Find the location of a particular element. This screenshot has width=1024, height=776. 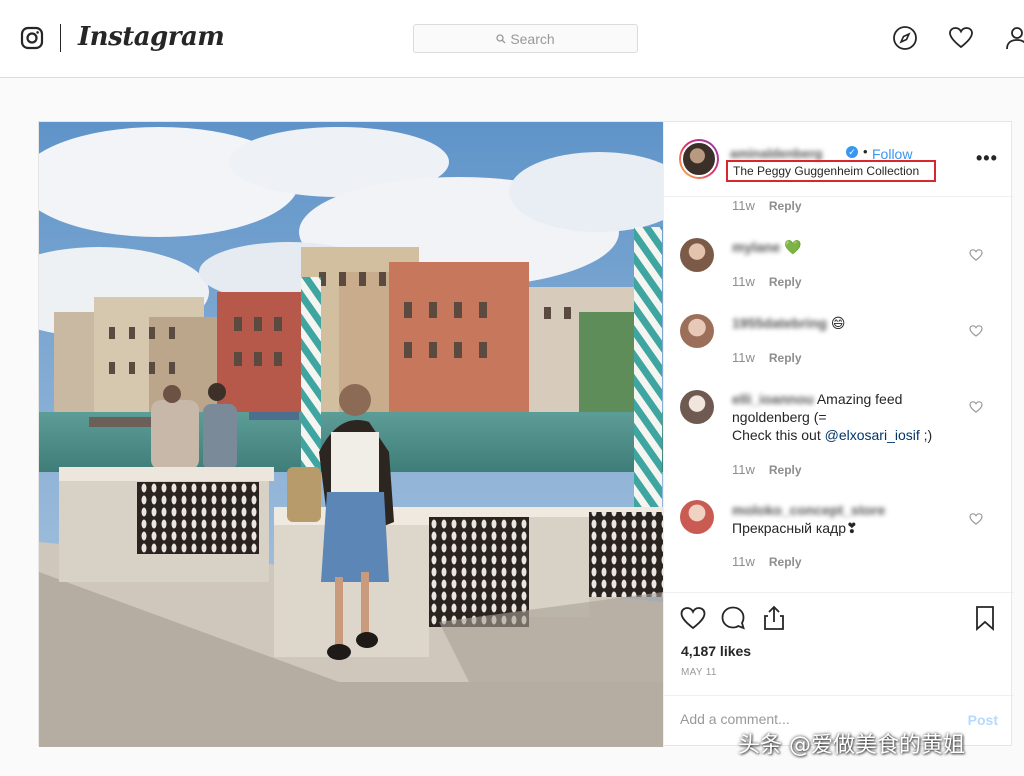

activity-heart-icon is located at coordinates (961, 38).